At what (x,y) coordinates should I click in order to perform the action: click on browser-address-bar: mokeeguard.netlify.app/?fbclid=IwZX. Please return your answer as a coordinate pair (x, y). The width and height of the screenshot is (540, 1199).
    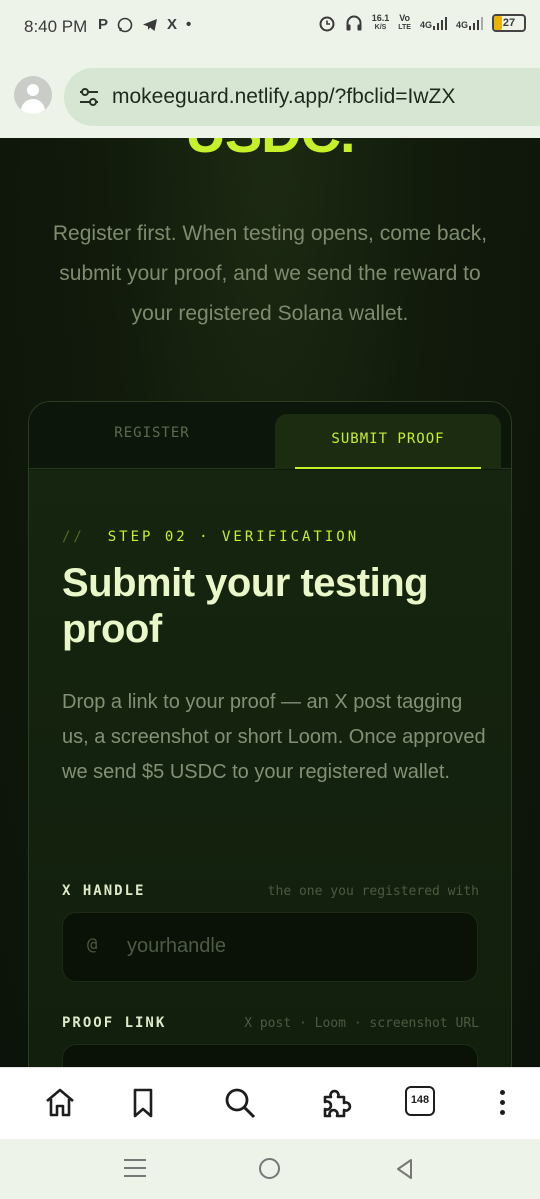
    Looking at the image, I should click on (270, 97).